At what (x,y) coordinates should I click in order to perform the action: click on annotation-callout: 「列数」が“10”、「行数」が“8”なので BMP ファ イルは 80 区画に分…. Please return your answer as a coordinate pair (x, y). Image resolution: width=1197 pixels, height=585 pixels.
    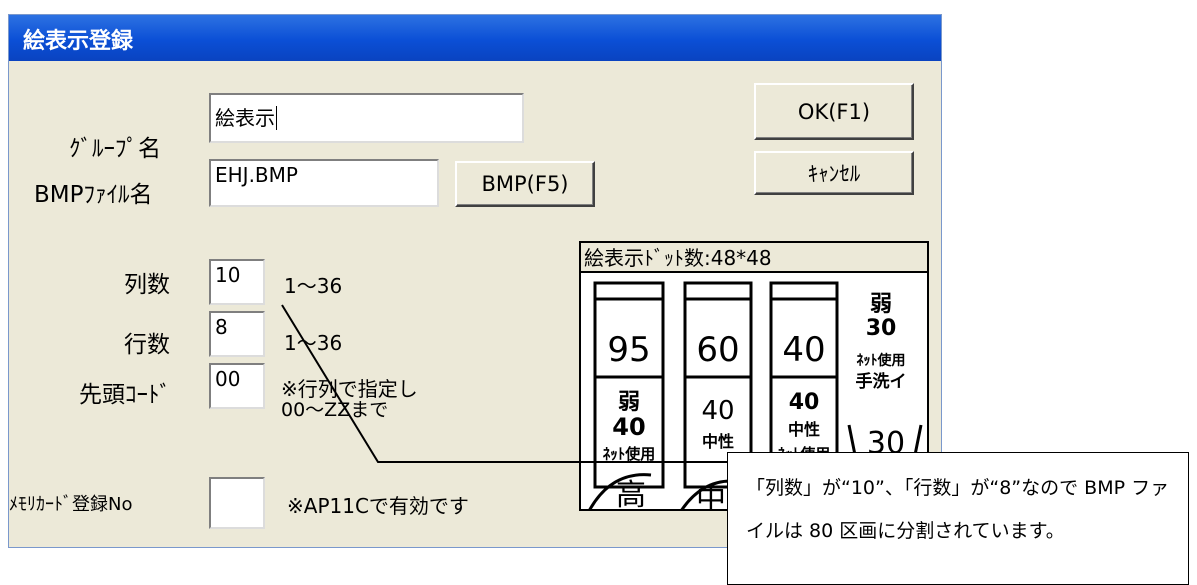
    Looking at the image, I should click on (958, 518).